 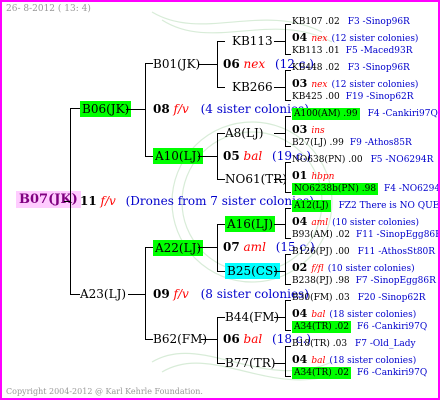 I want to click on gen3-entry: NO638(PN) .00 F5 -NO6294R, so click(x=362, y=160).